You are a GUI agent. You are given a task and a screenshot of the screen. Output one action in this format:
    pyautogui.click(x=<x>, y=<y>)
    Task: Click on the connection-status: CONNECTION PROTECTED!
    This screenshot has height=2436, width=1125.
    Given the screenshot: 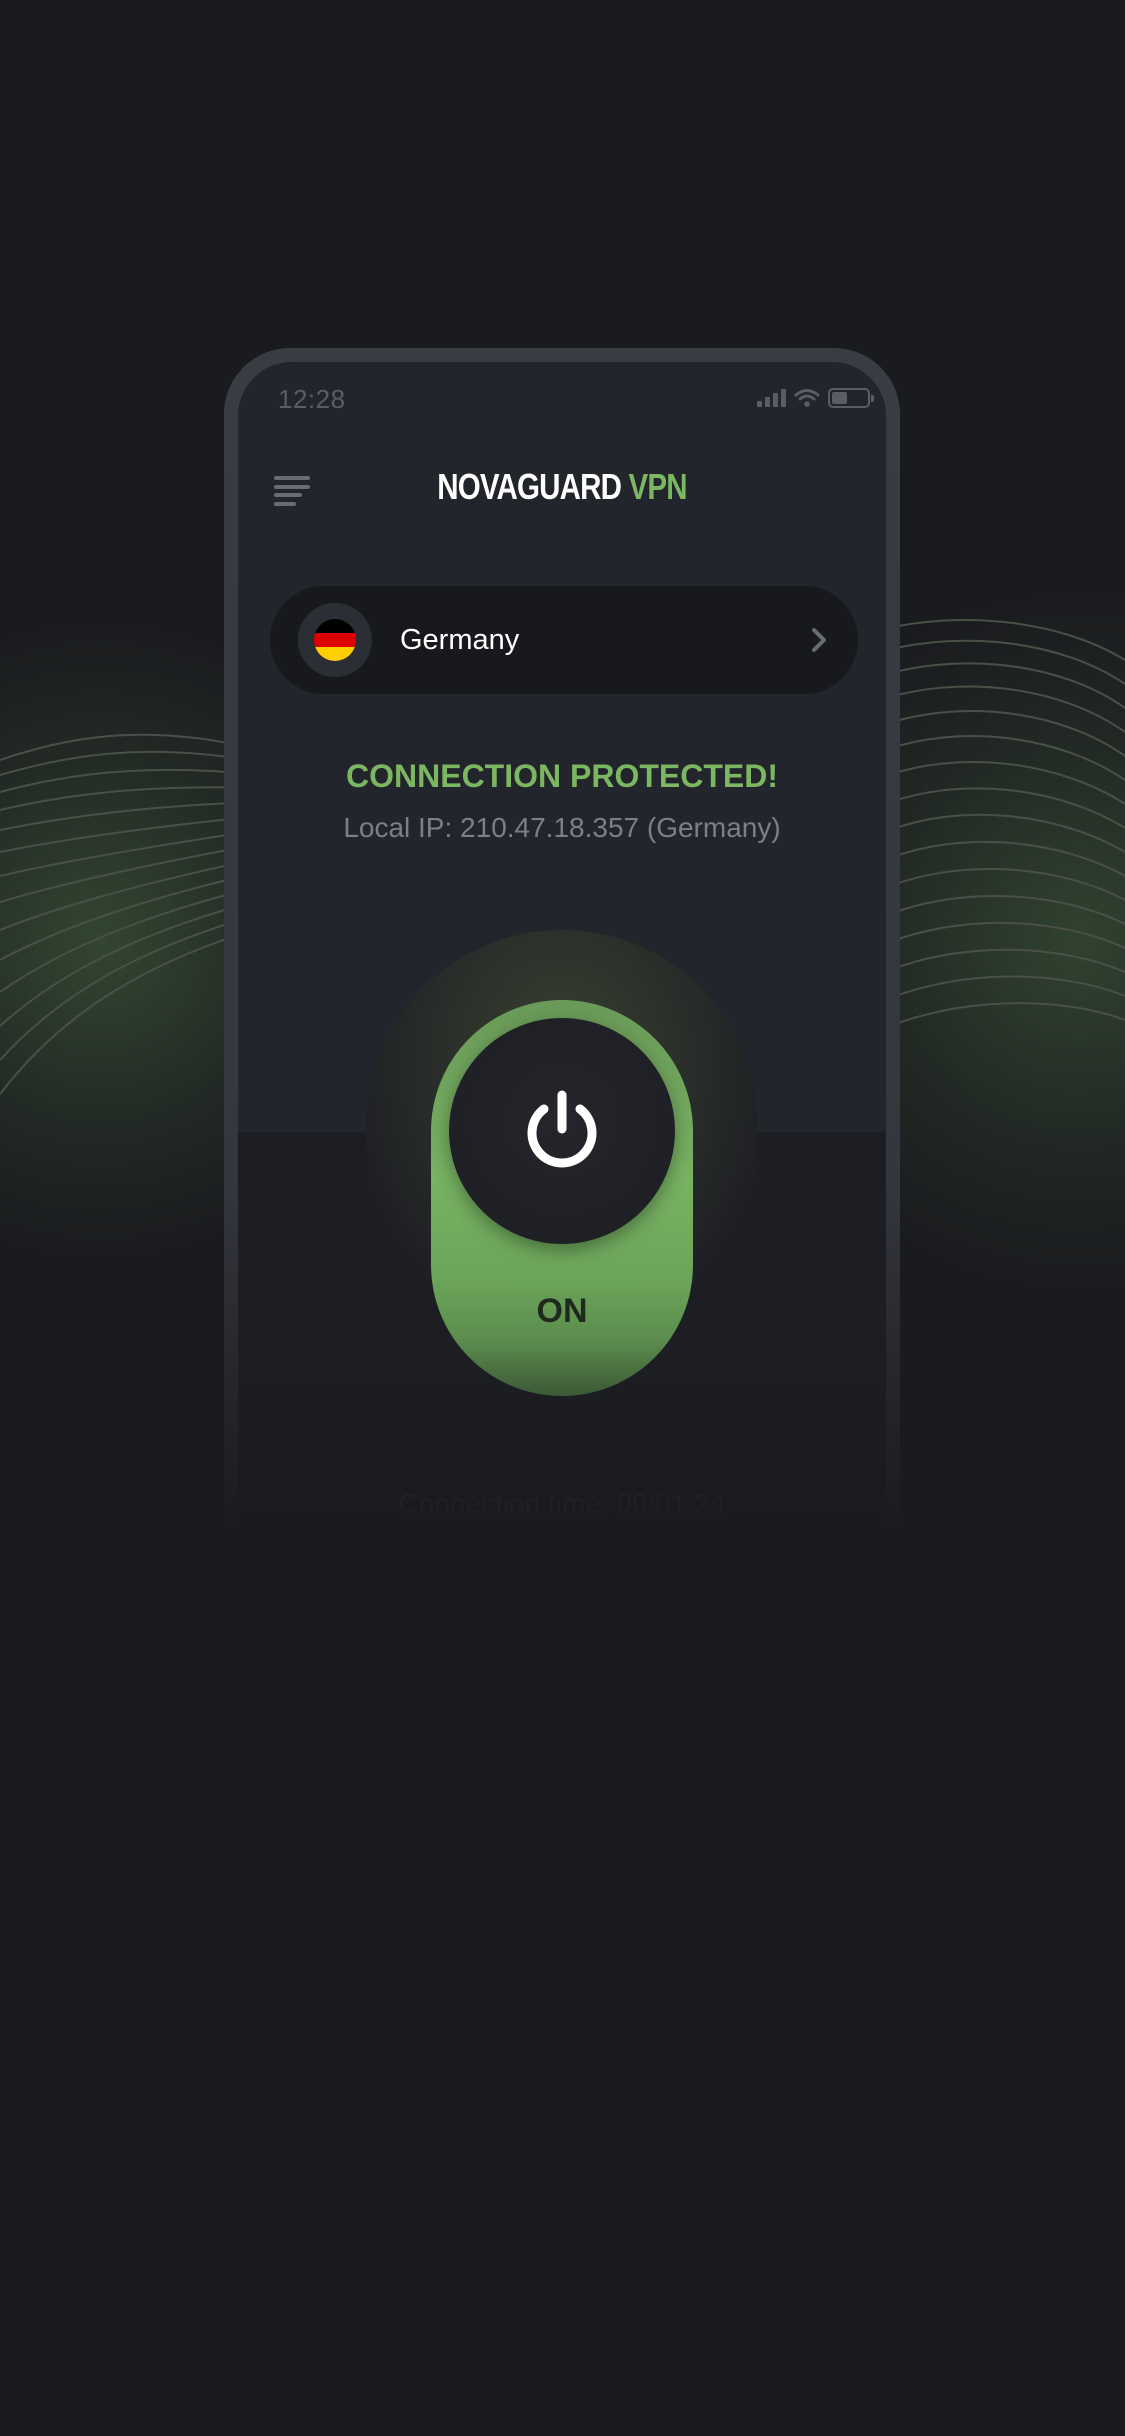 What is the action you would take?
    pyautogui.click(x=562, y=776)
    